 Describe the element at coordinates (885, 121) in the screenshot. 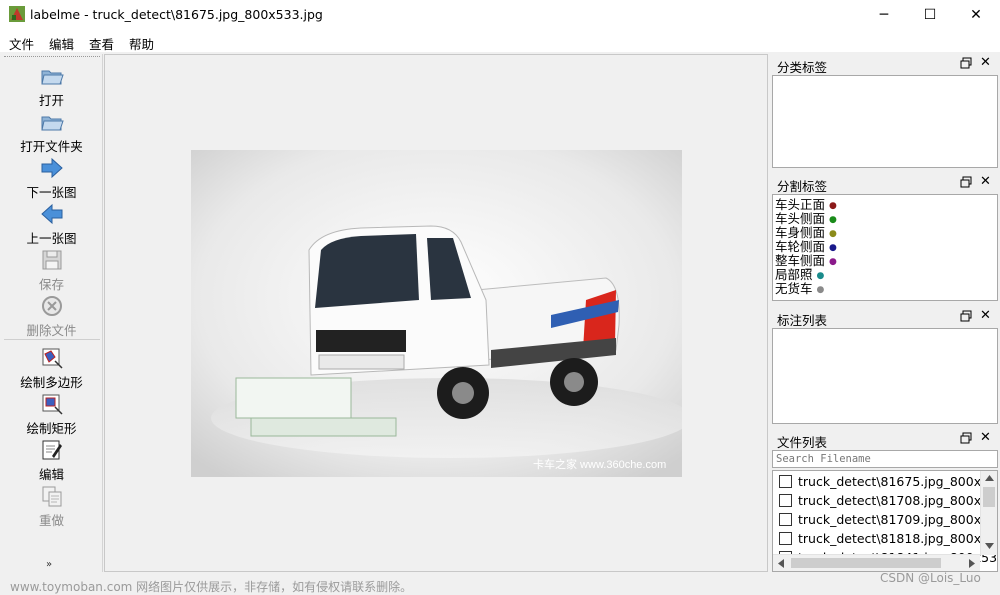

I see `flags-list` at that location.